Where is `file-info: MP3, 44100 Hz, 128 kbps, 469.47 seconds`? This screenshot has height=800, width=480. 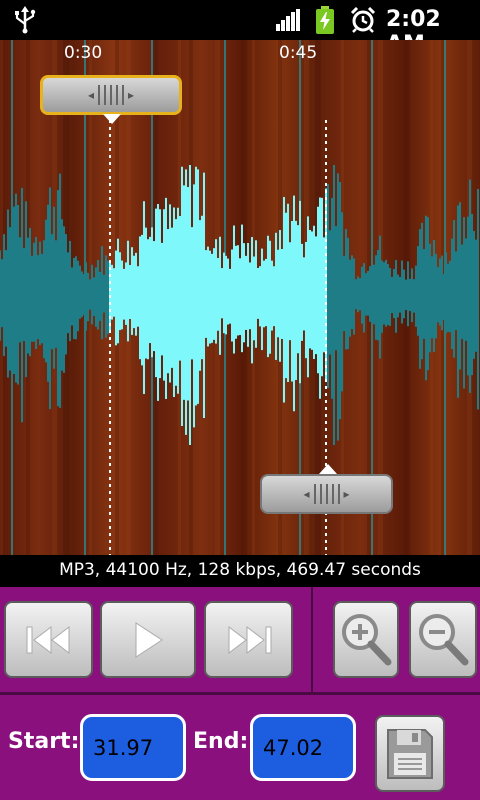
file-info: MP3, 44100 Hz, 128 kbps, 469.47 seconds is located at coordinates (240, 571).